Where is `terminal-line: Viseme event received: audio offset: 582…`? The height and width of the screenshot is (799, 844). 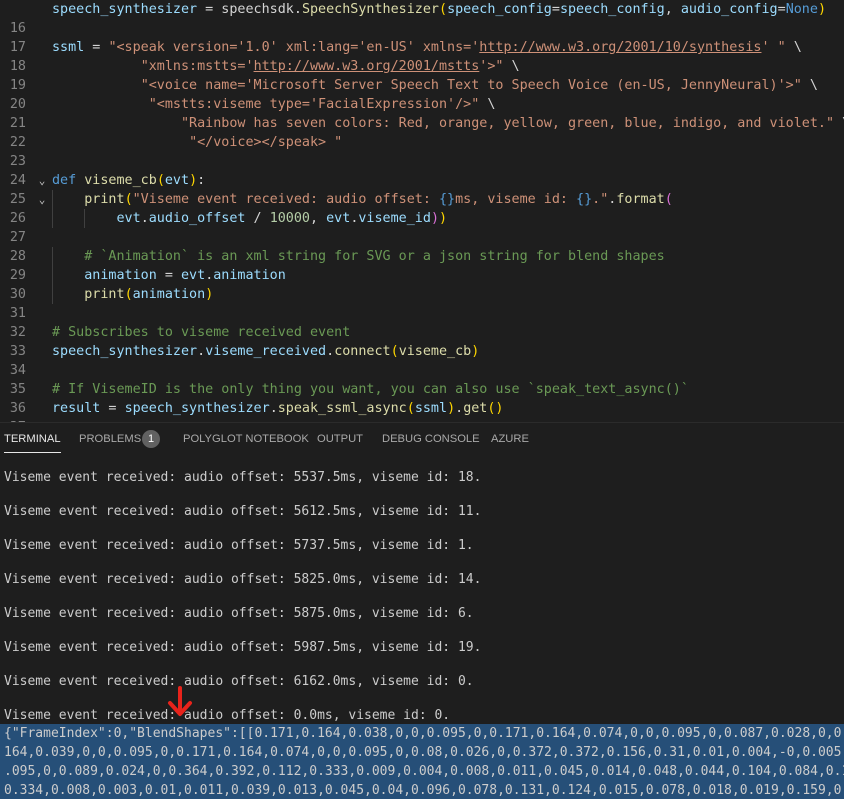 terminal-line: Viseme event received: audio offset: 582… is located at coordinates (243, 579).